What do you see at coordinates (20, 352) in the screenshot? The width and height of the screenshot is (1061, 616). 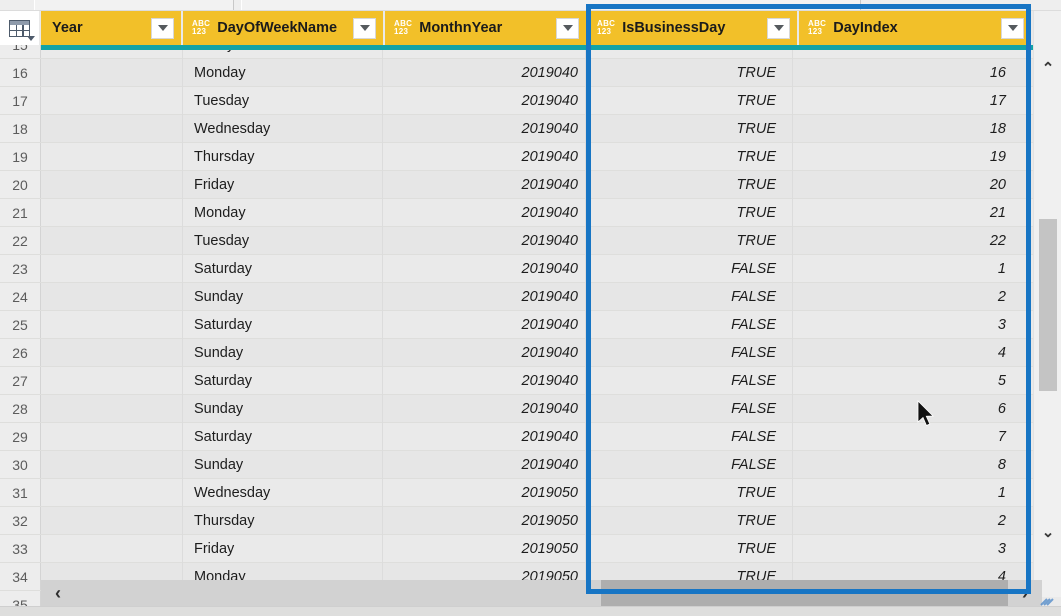 I see `row-number: 26` at bounding box center [20, 352].